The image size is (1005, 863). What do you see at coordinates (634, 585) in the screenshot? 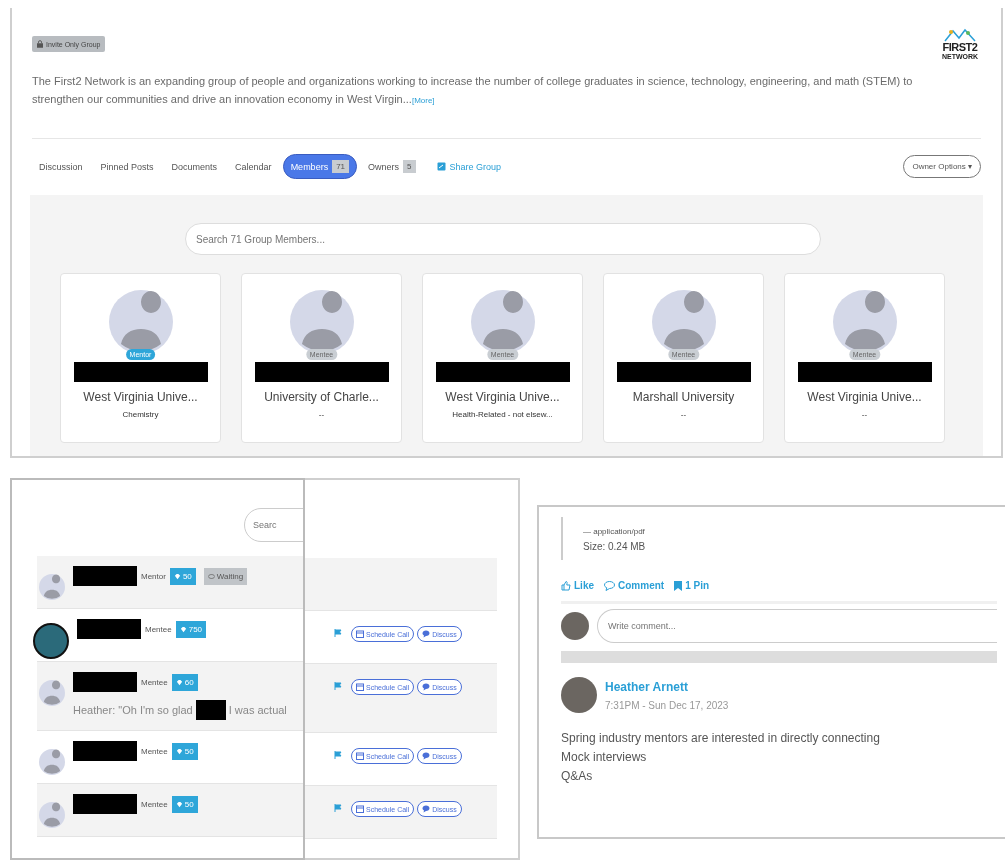
I see `comment-link: Comment` at bounding box center [634, 585].